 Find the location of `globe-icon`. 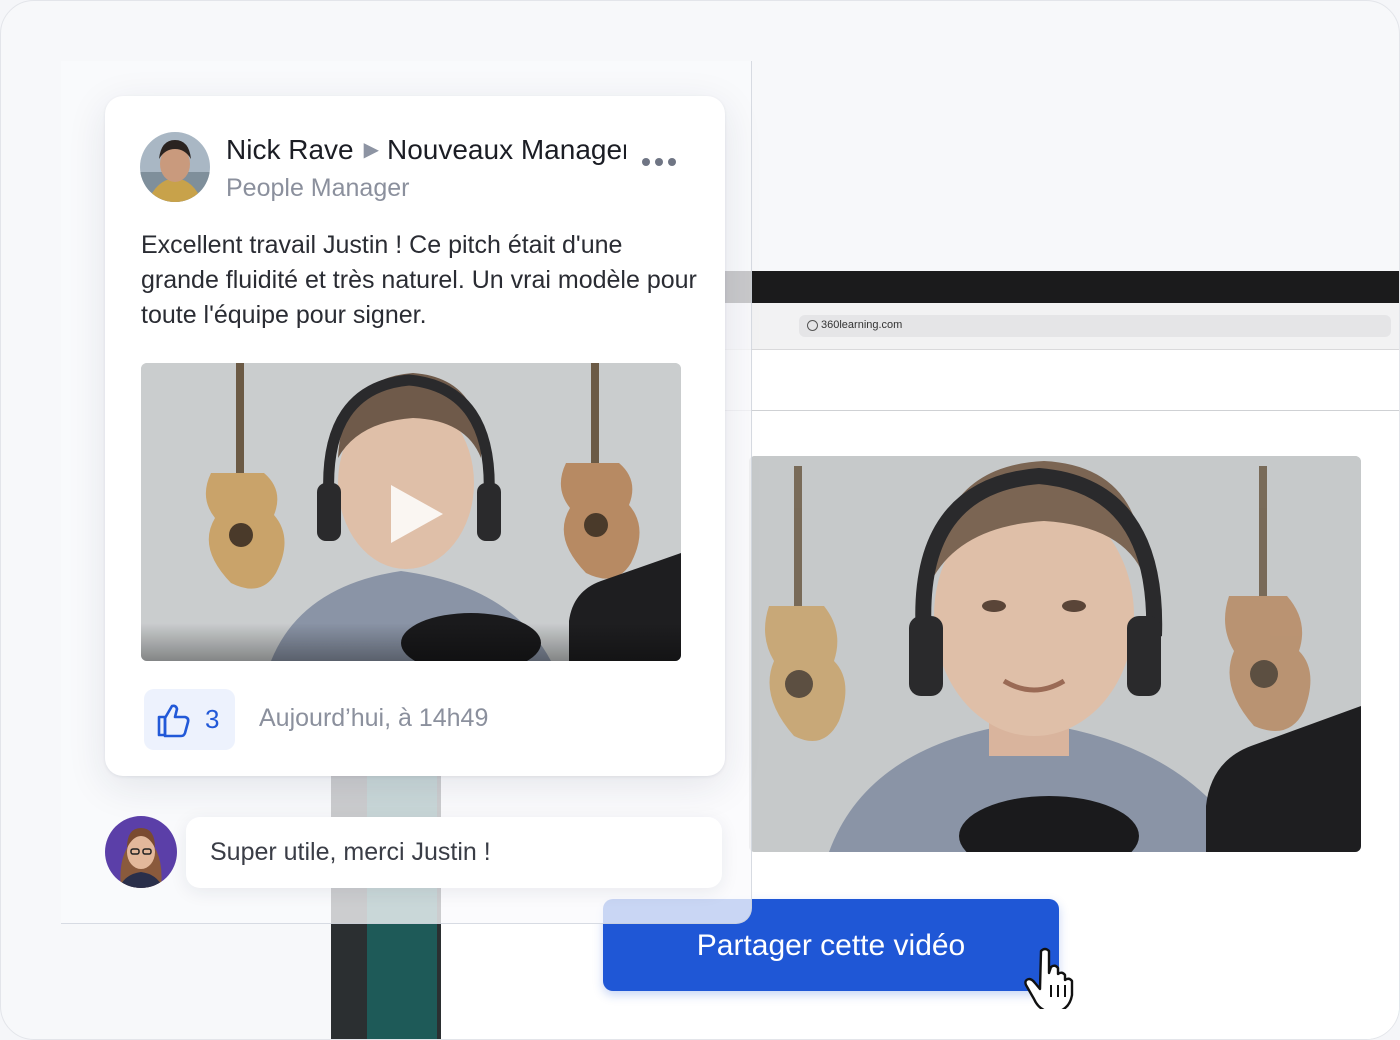

globe-icon is located at coordinates (812, 325).